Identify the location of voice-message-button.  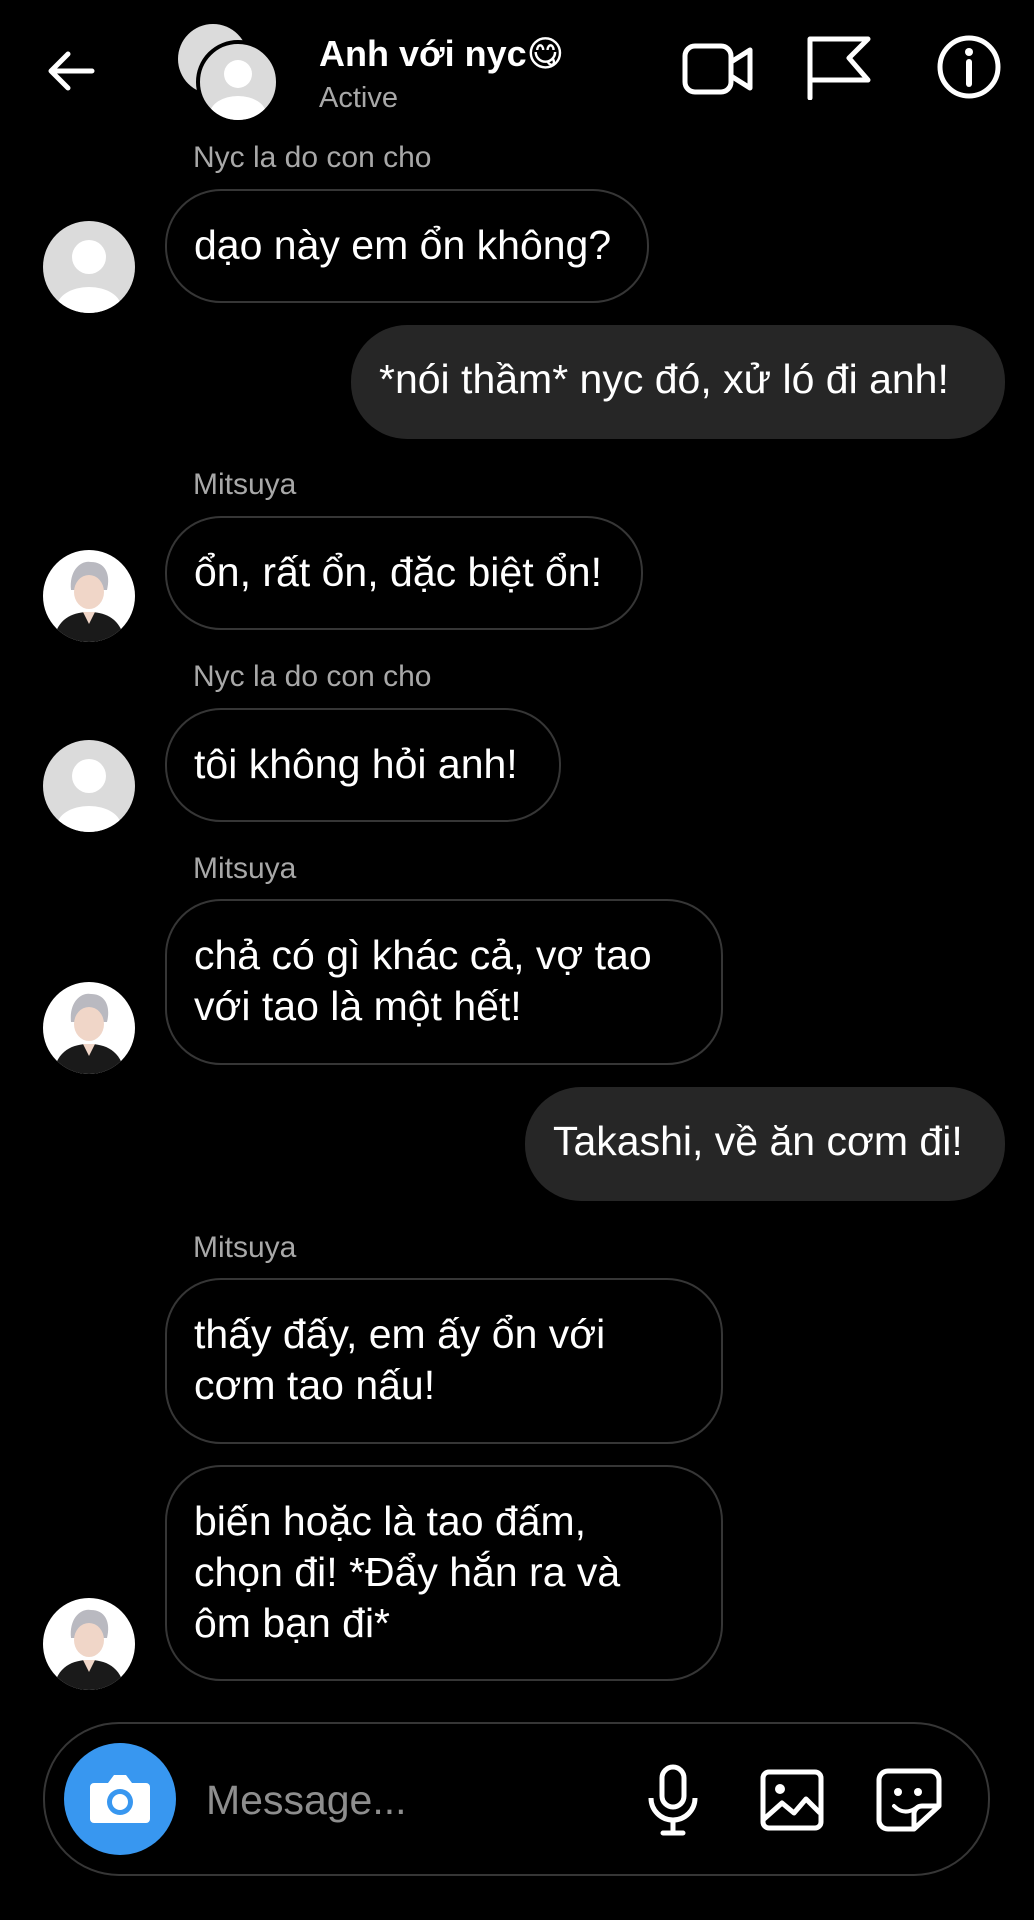
(673, 1800).